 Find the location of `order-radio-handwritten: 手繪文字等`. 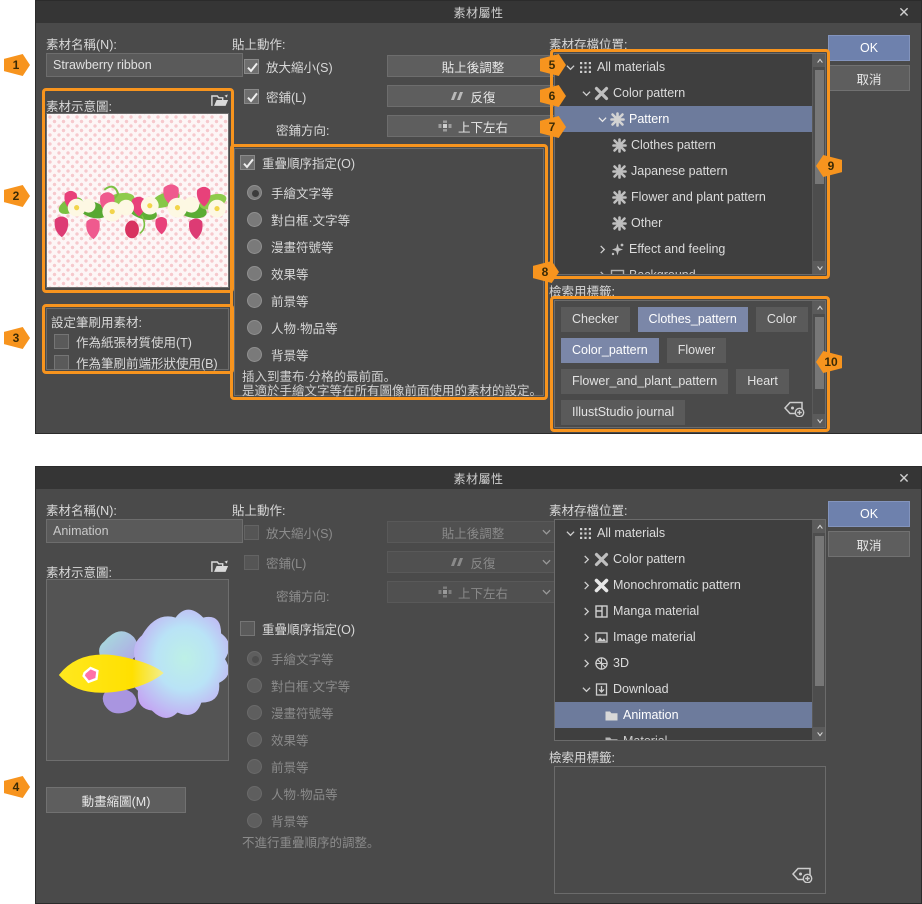

order-radio-handwritten: 手繪文字等 is located at coordinates (290, 192).